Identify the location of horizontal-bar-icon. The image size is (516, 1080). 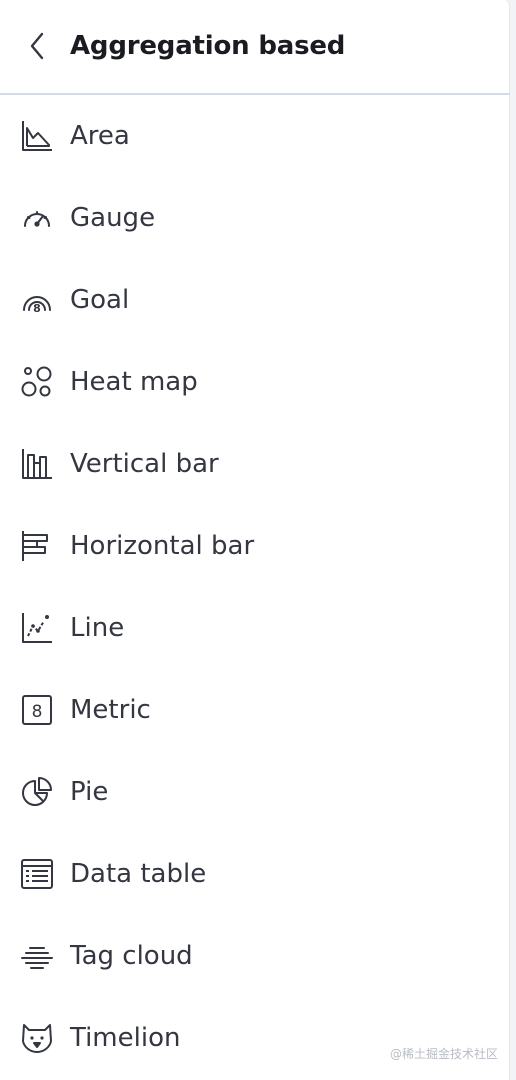
(37, 546).